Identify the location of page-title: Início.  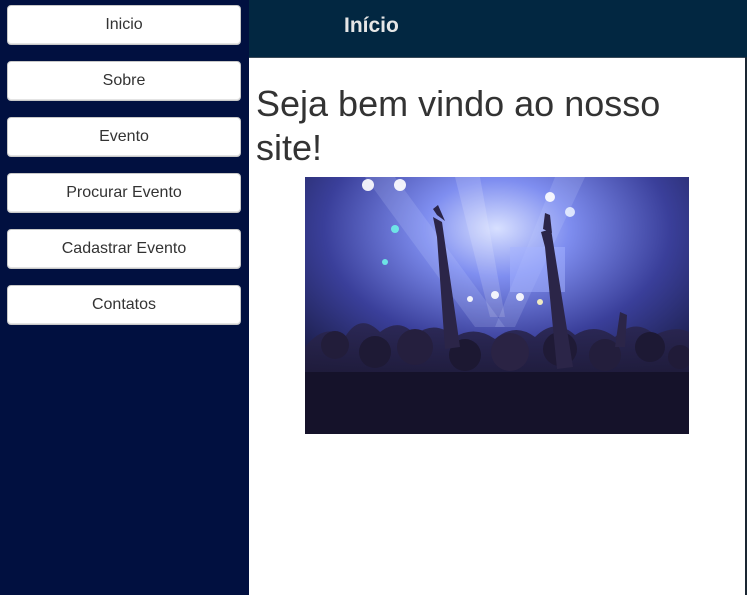
(371, 25).